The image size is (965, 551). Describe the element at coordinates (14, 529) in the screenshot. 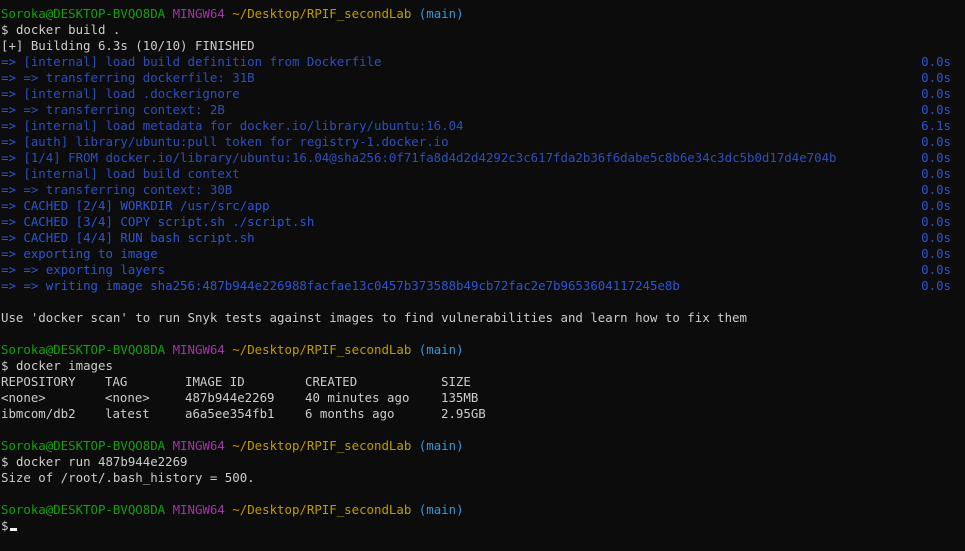

I see `text-cursor` at that location.